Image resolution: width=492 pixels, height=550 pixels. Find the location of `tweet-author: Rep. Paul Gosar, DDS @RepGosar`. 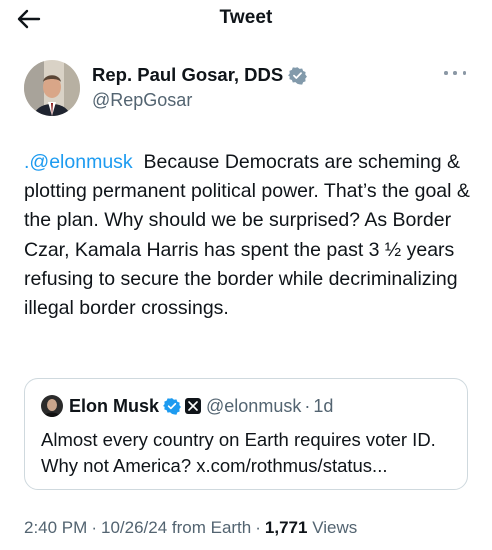

tweet-author: Rep. Paul Gosar, DDS @RepGosar is located at coordinates (249, 90).